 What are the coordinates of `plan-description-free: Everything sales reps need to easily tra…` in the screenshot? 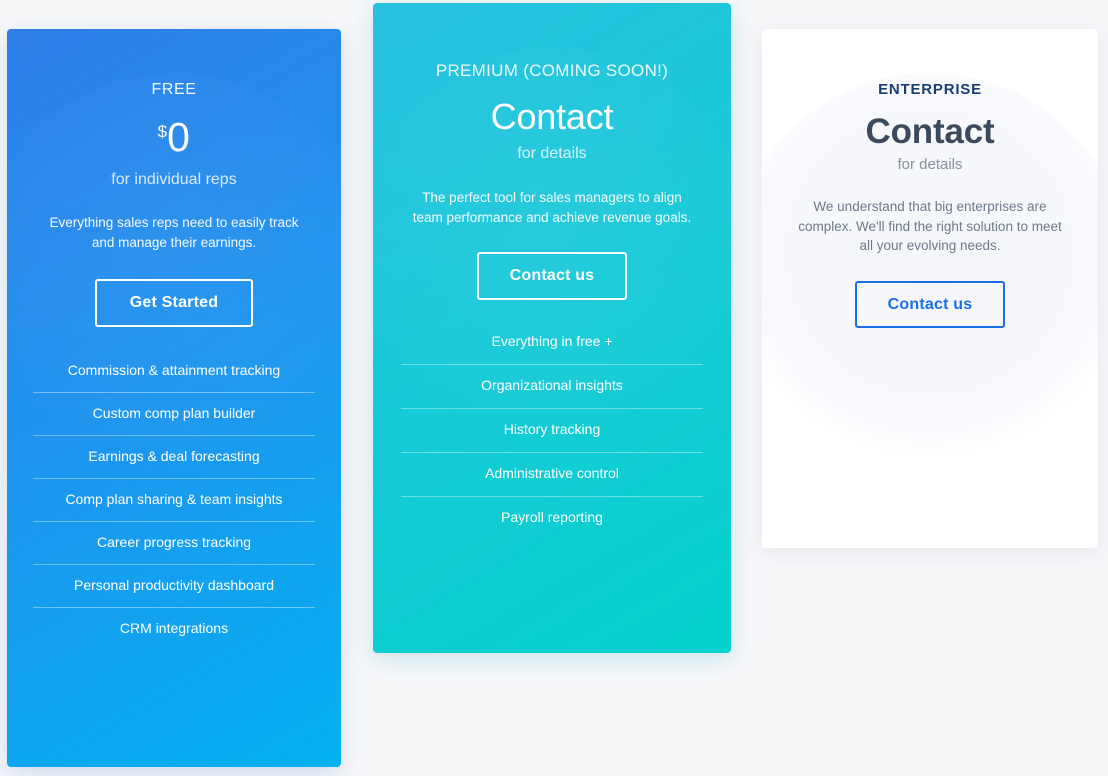 It's located at (174, 232).